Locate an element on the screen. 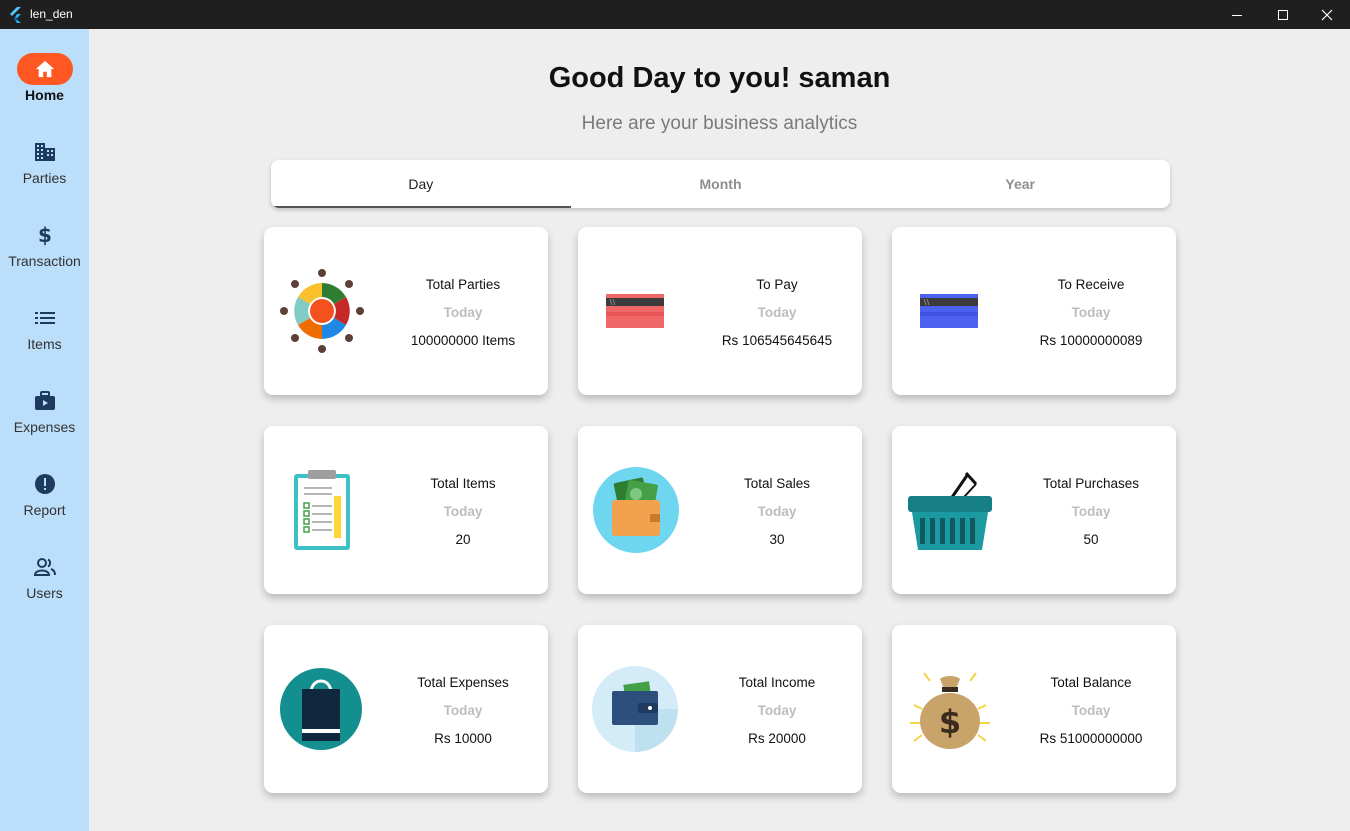  people-circle-icon is located at coordinates (322, 311).